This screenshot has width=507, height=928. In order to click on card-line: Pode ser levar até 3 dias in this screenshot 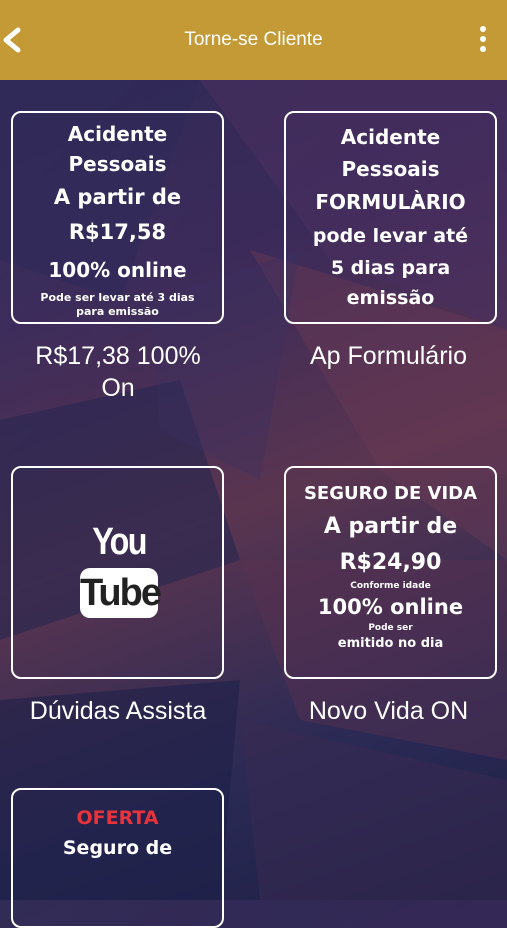, I will do `click(117, 297)`.